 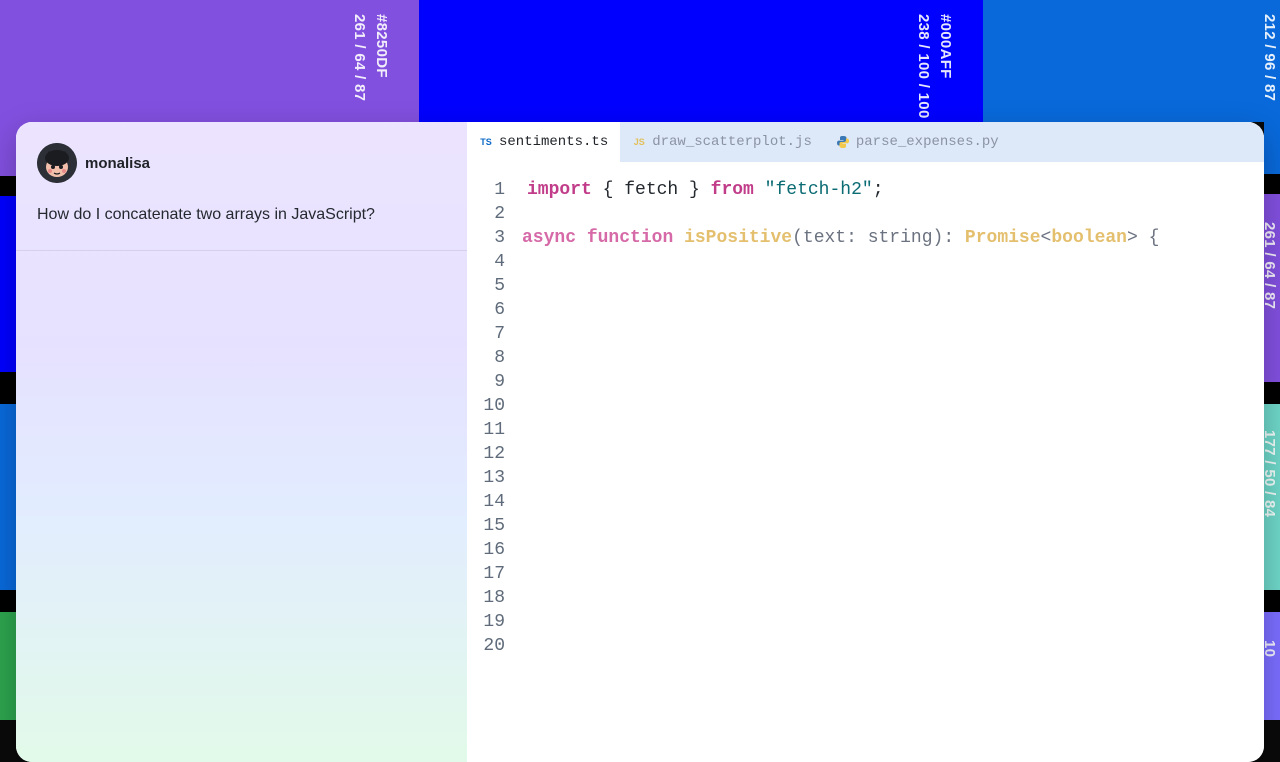 What do you see at coordinates (8, 497) in the screenshot?
I see `left-strip-azure` at bounding box center [8, 497].